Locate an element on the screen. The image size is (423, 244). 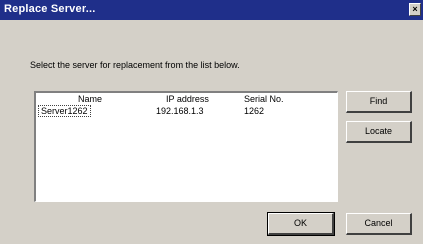
ok-button-label: OK is located at coordinates (300, 223).